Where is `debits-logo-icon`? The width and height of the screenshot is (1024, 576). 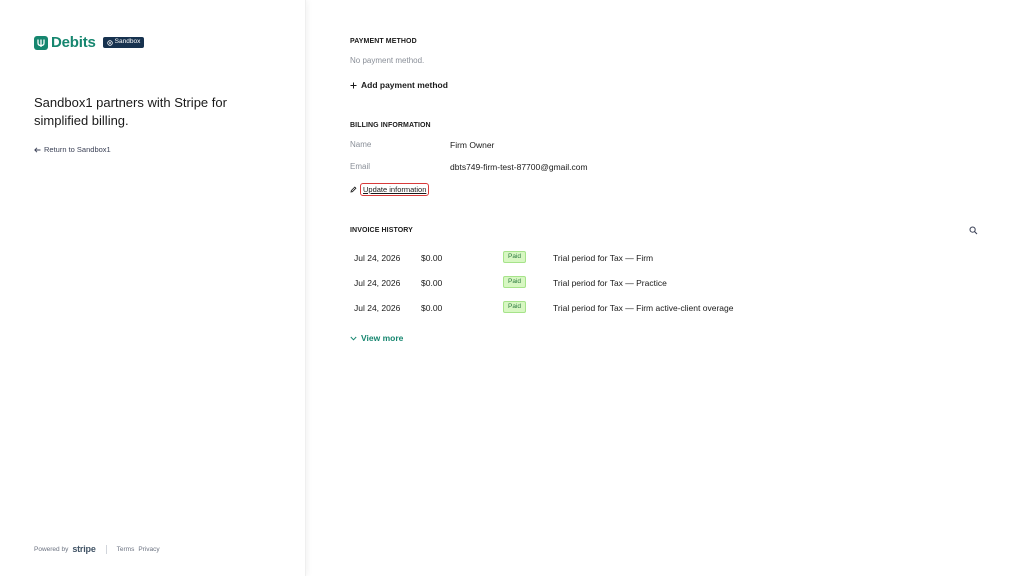 debits-logo-icon is located at coordinates (41, 42).